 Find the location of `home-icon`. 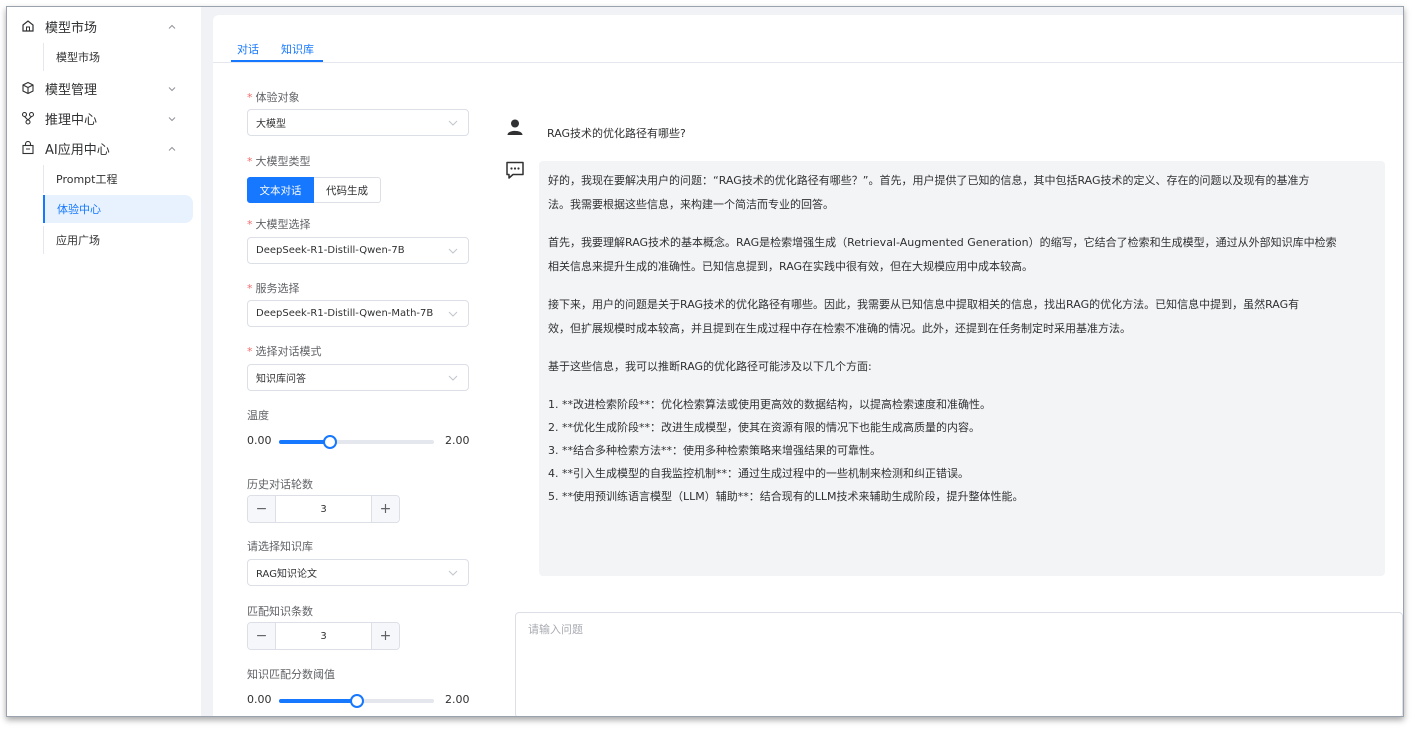

home-icon is located at coordinates (28, 26).